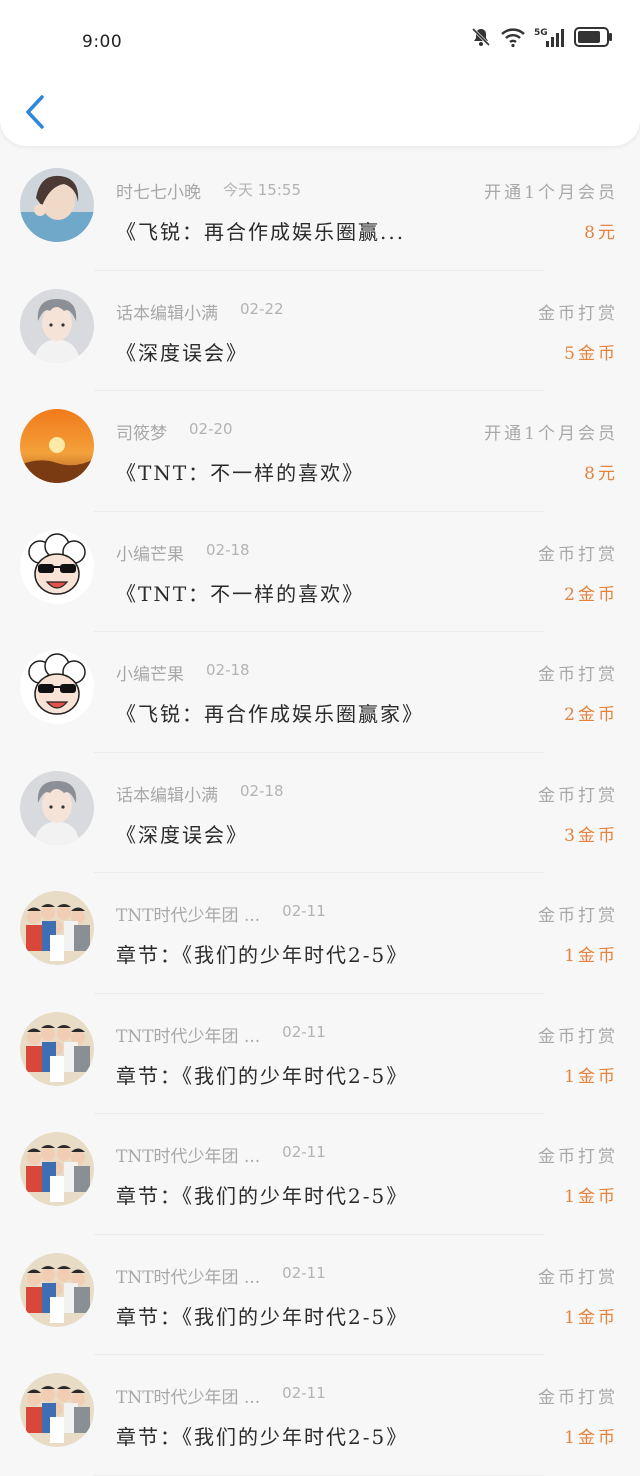 Image resolution: width=640 pixels, height=1476 pixels. What do you see at coordinates (320, 451) in the screenshot?
I see `list-item: 司筱梦 02-20 《TNT：不一样的喜欢》 开通1个月会员 8元` at bounding box center [320, 451].